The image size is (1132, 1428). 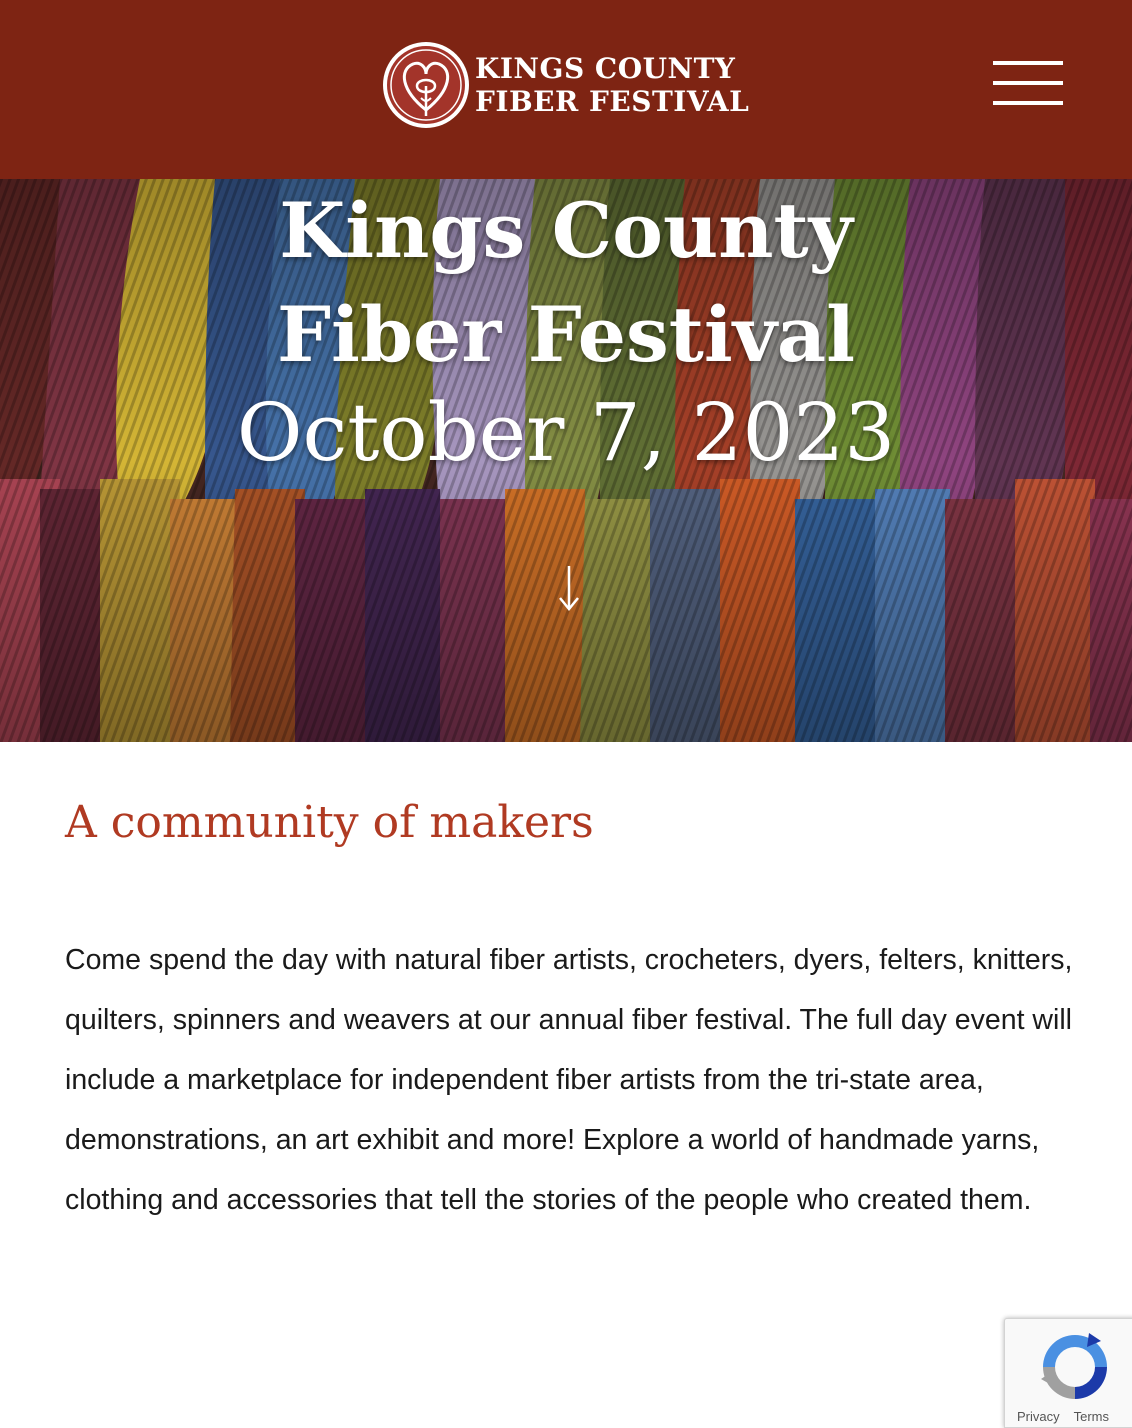 I want to click on arrow-down-icon, so click(x=569, y=588).